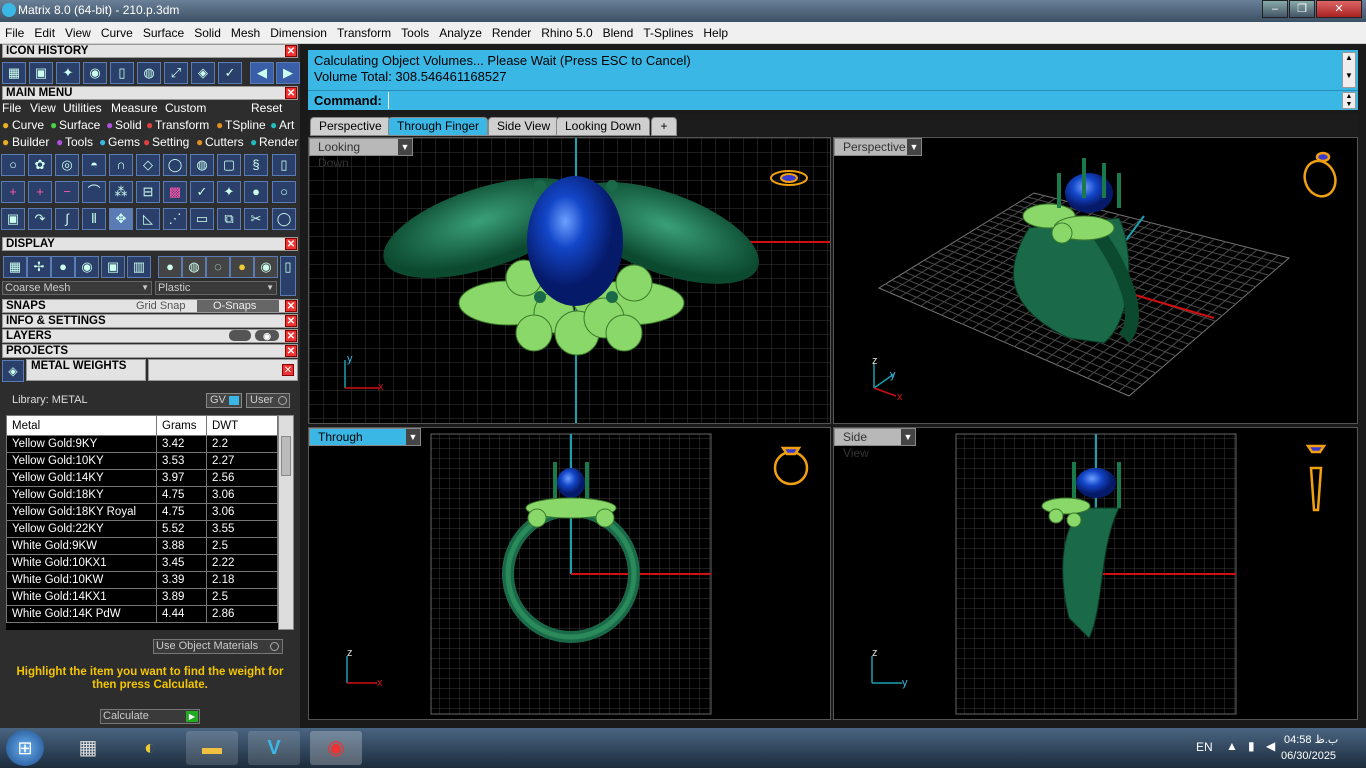 Image resolution: width=1366 pixels, height=768 pixels. I want to click on projects-header: PROJECTS ✕, so click(150, 351).